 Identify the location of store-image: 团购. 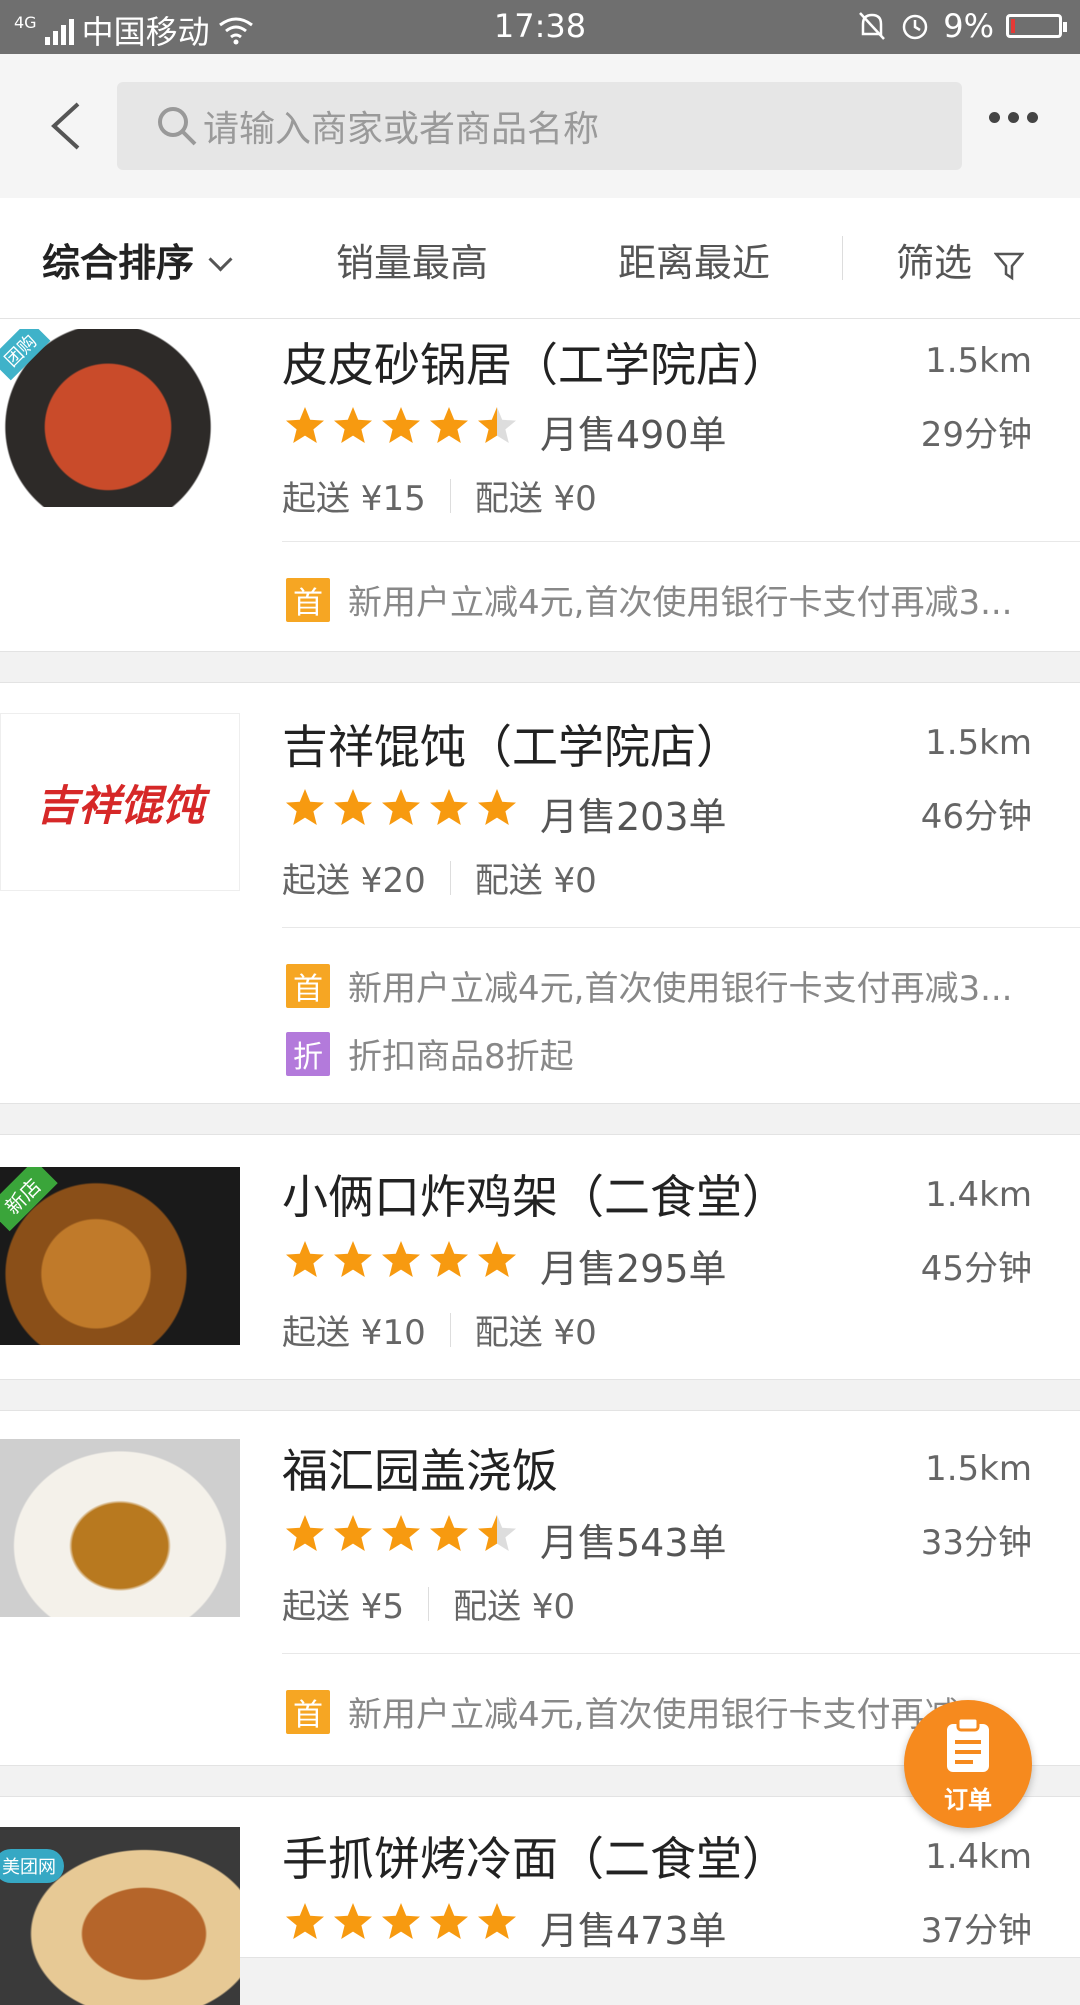
(120, 418).